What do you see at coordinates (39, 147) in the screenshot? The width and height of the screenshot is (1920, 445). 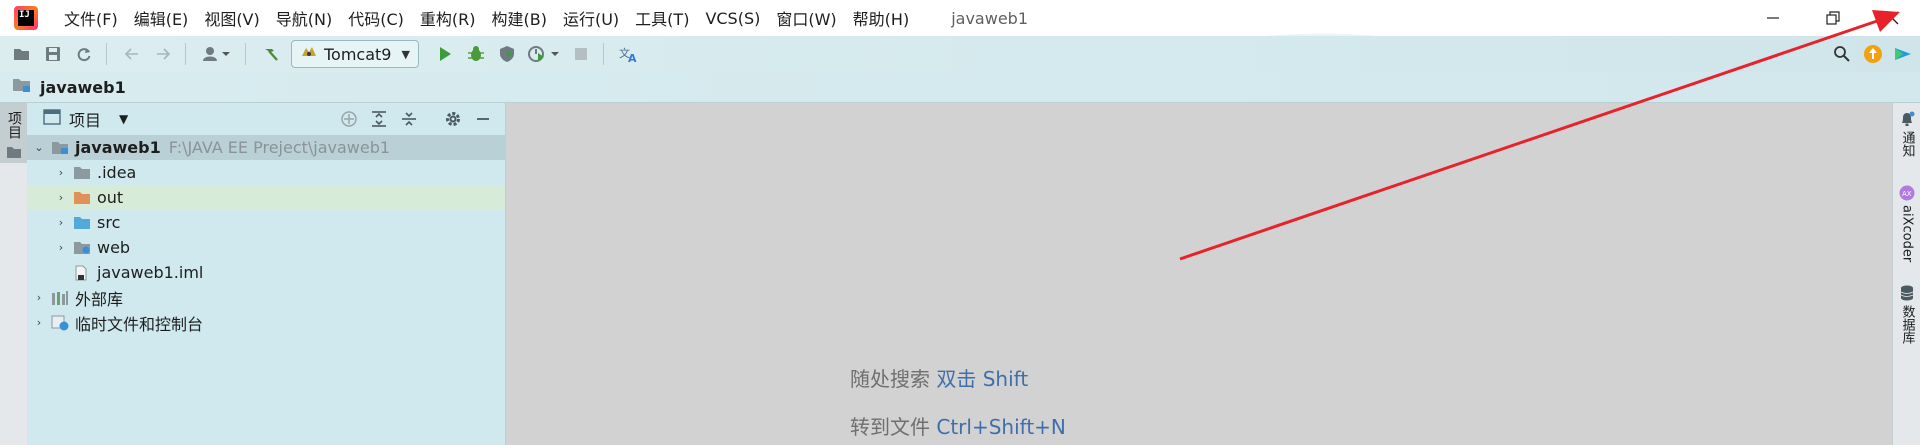 I see `chevron-down-icon: ⌄` at bounding box center [39, 147].